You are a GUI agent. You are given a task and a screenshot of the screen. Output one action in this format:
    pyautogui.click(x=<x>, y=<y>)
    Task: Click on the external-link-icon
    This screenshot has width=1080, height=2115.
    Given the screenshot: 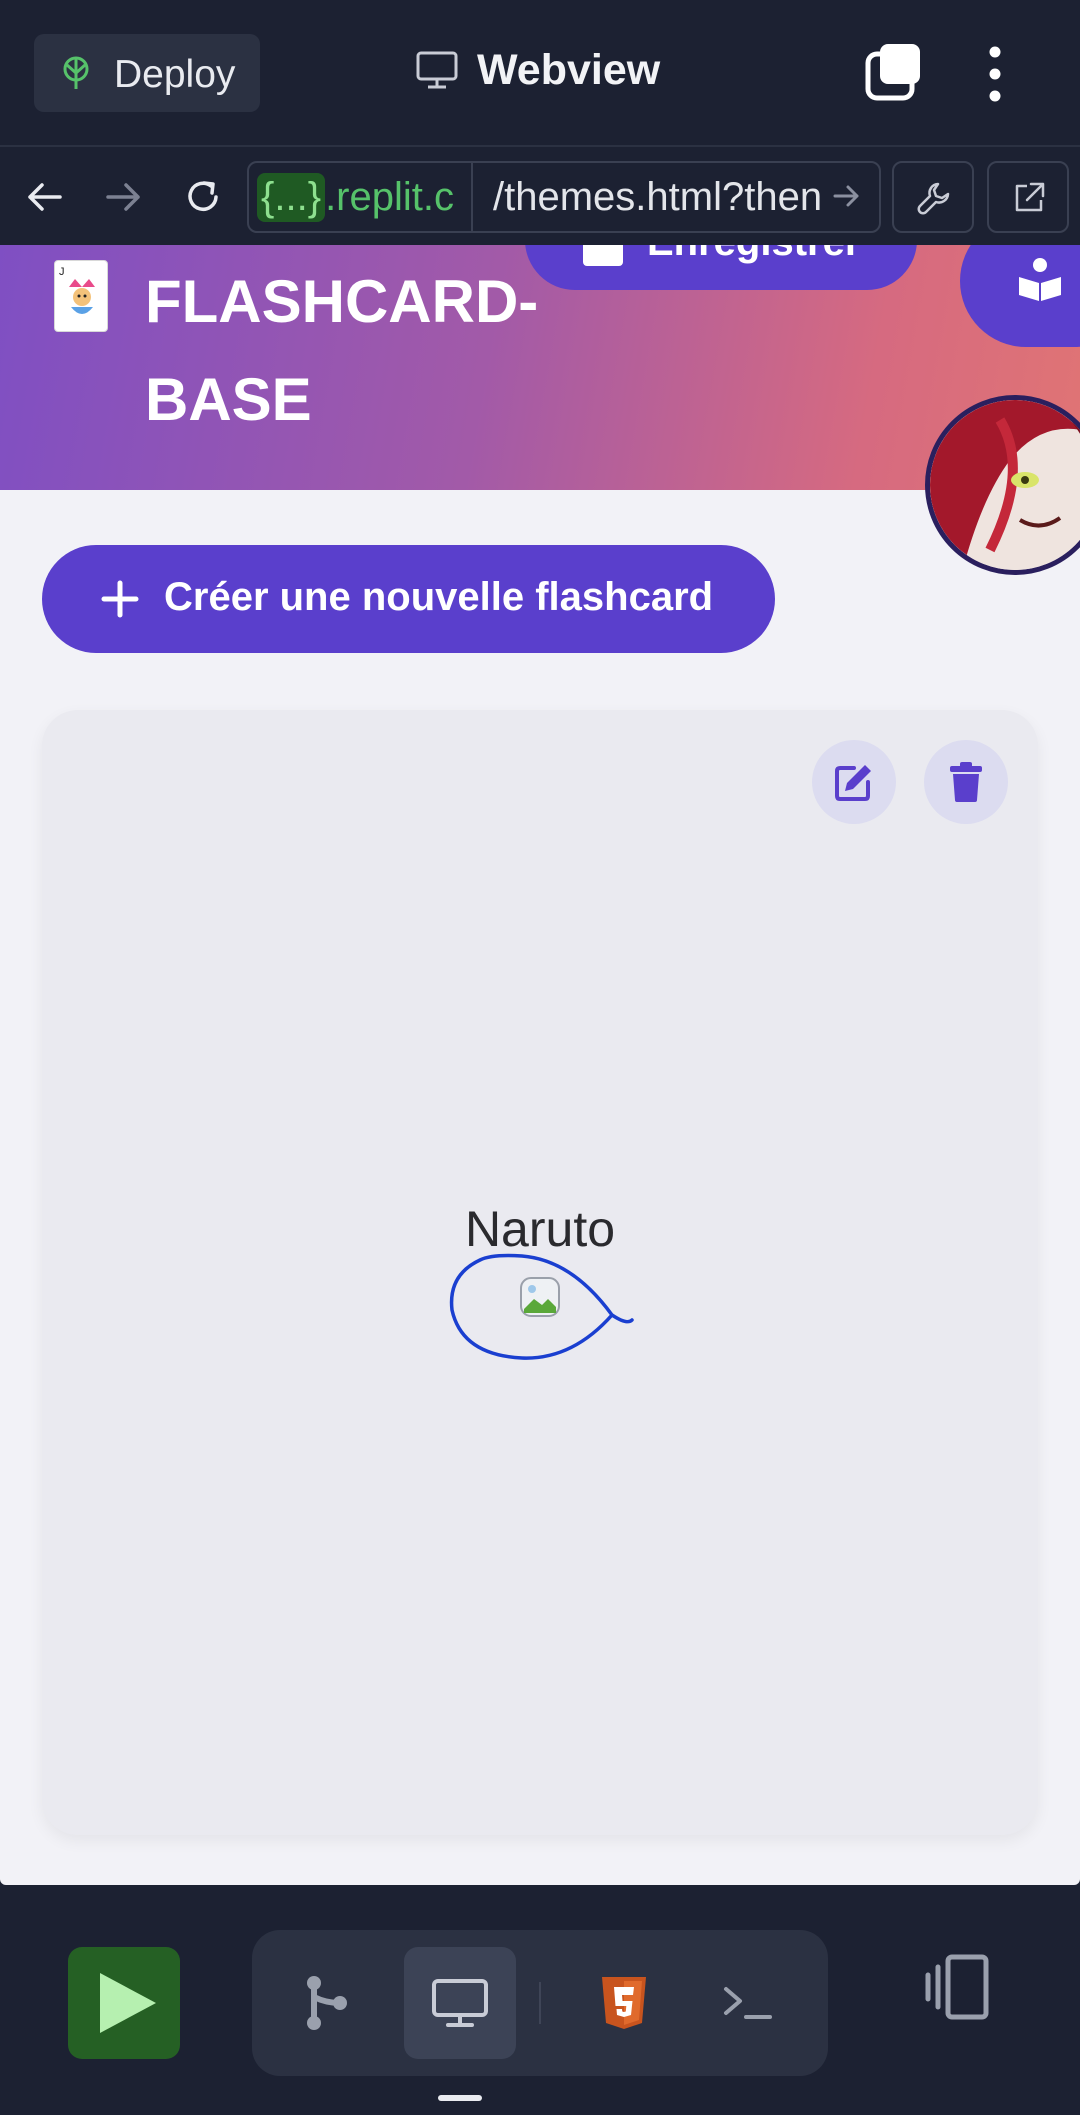 What is the action you would take?
    pyautogui.click(x=1030, y=197)
    